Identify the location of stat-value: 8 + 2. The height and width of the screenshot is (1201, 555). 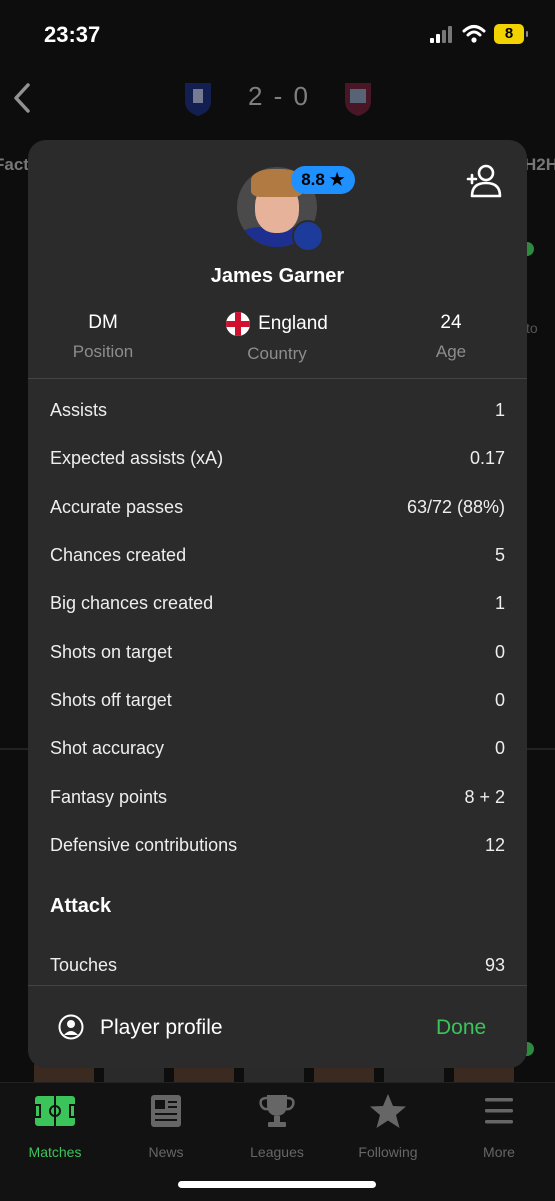
(484, 797).